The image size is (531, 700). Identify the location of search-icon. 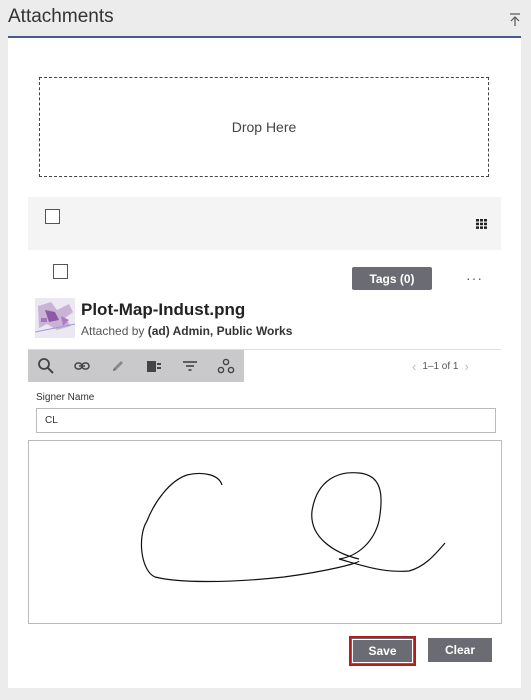
(46, 366).